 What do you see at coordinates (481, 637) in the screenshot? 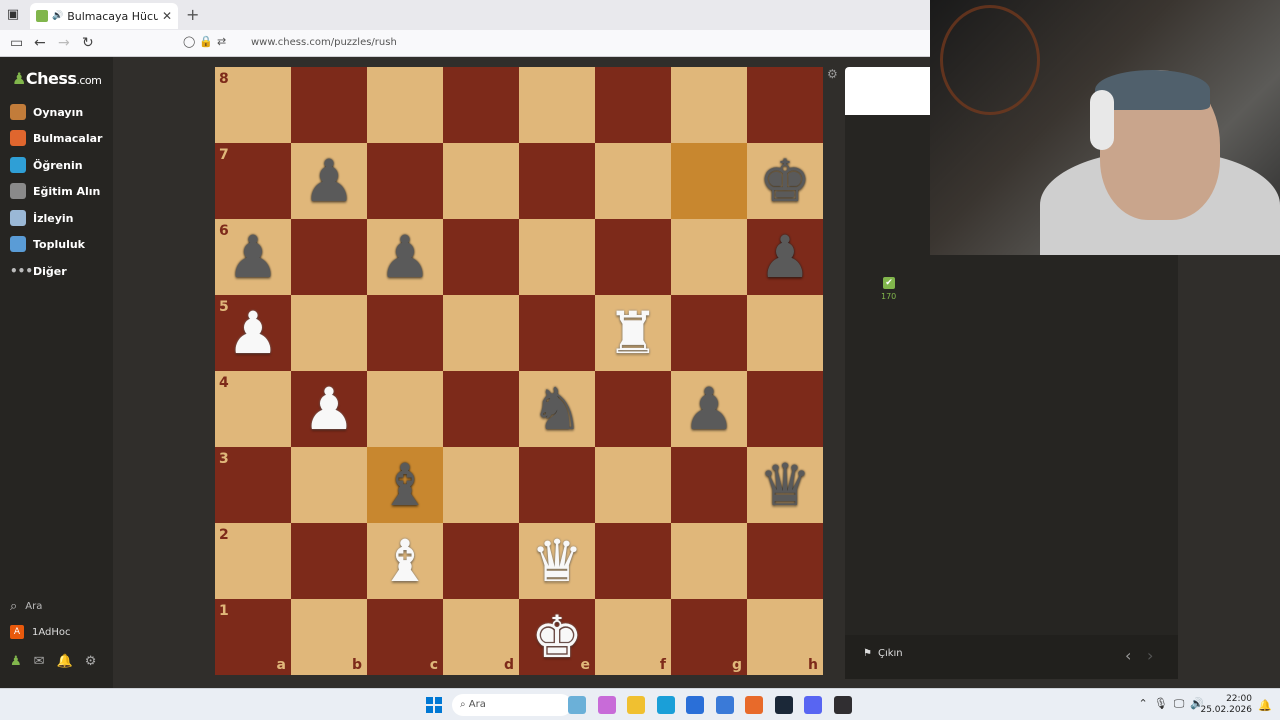
I see `square-d1: d` at bounding box center [481, 637].